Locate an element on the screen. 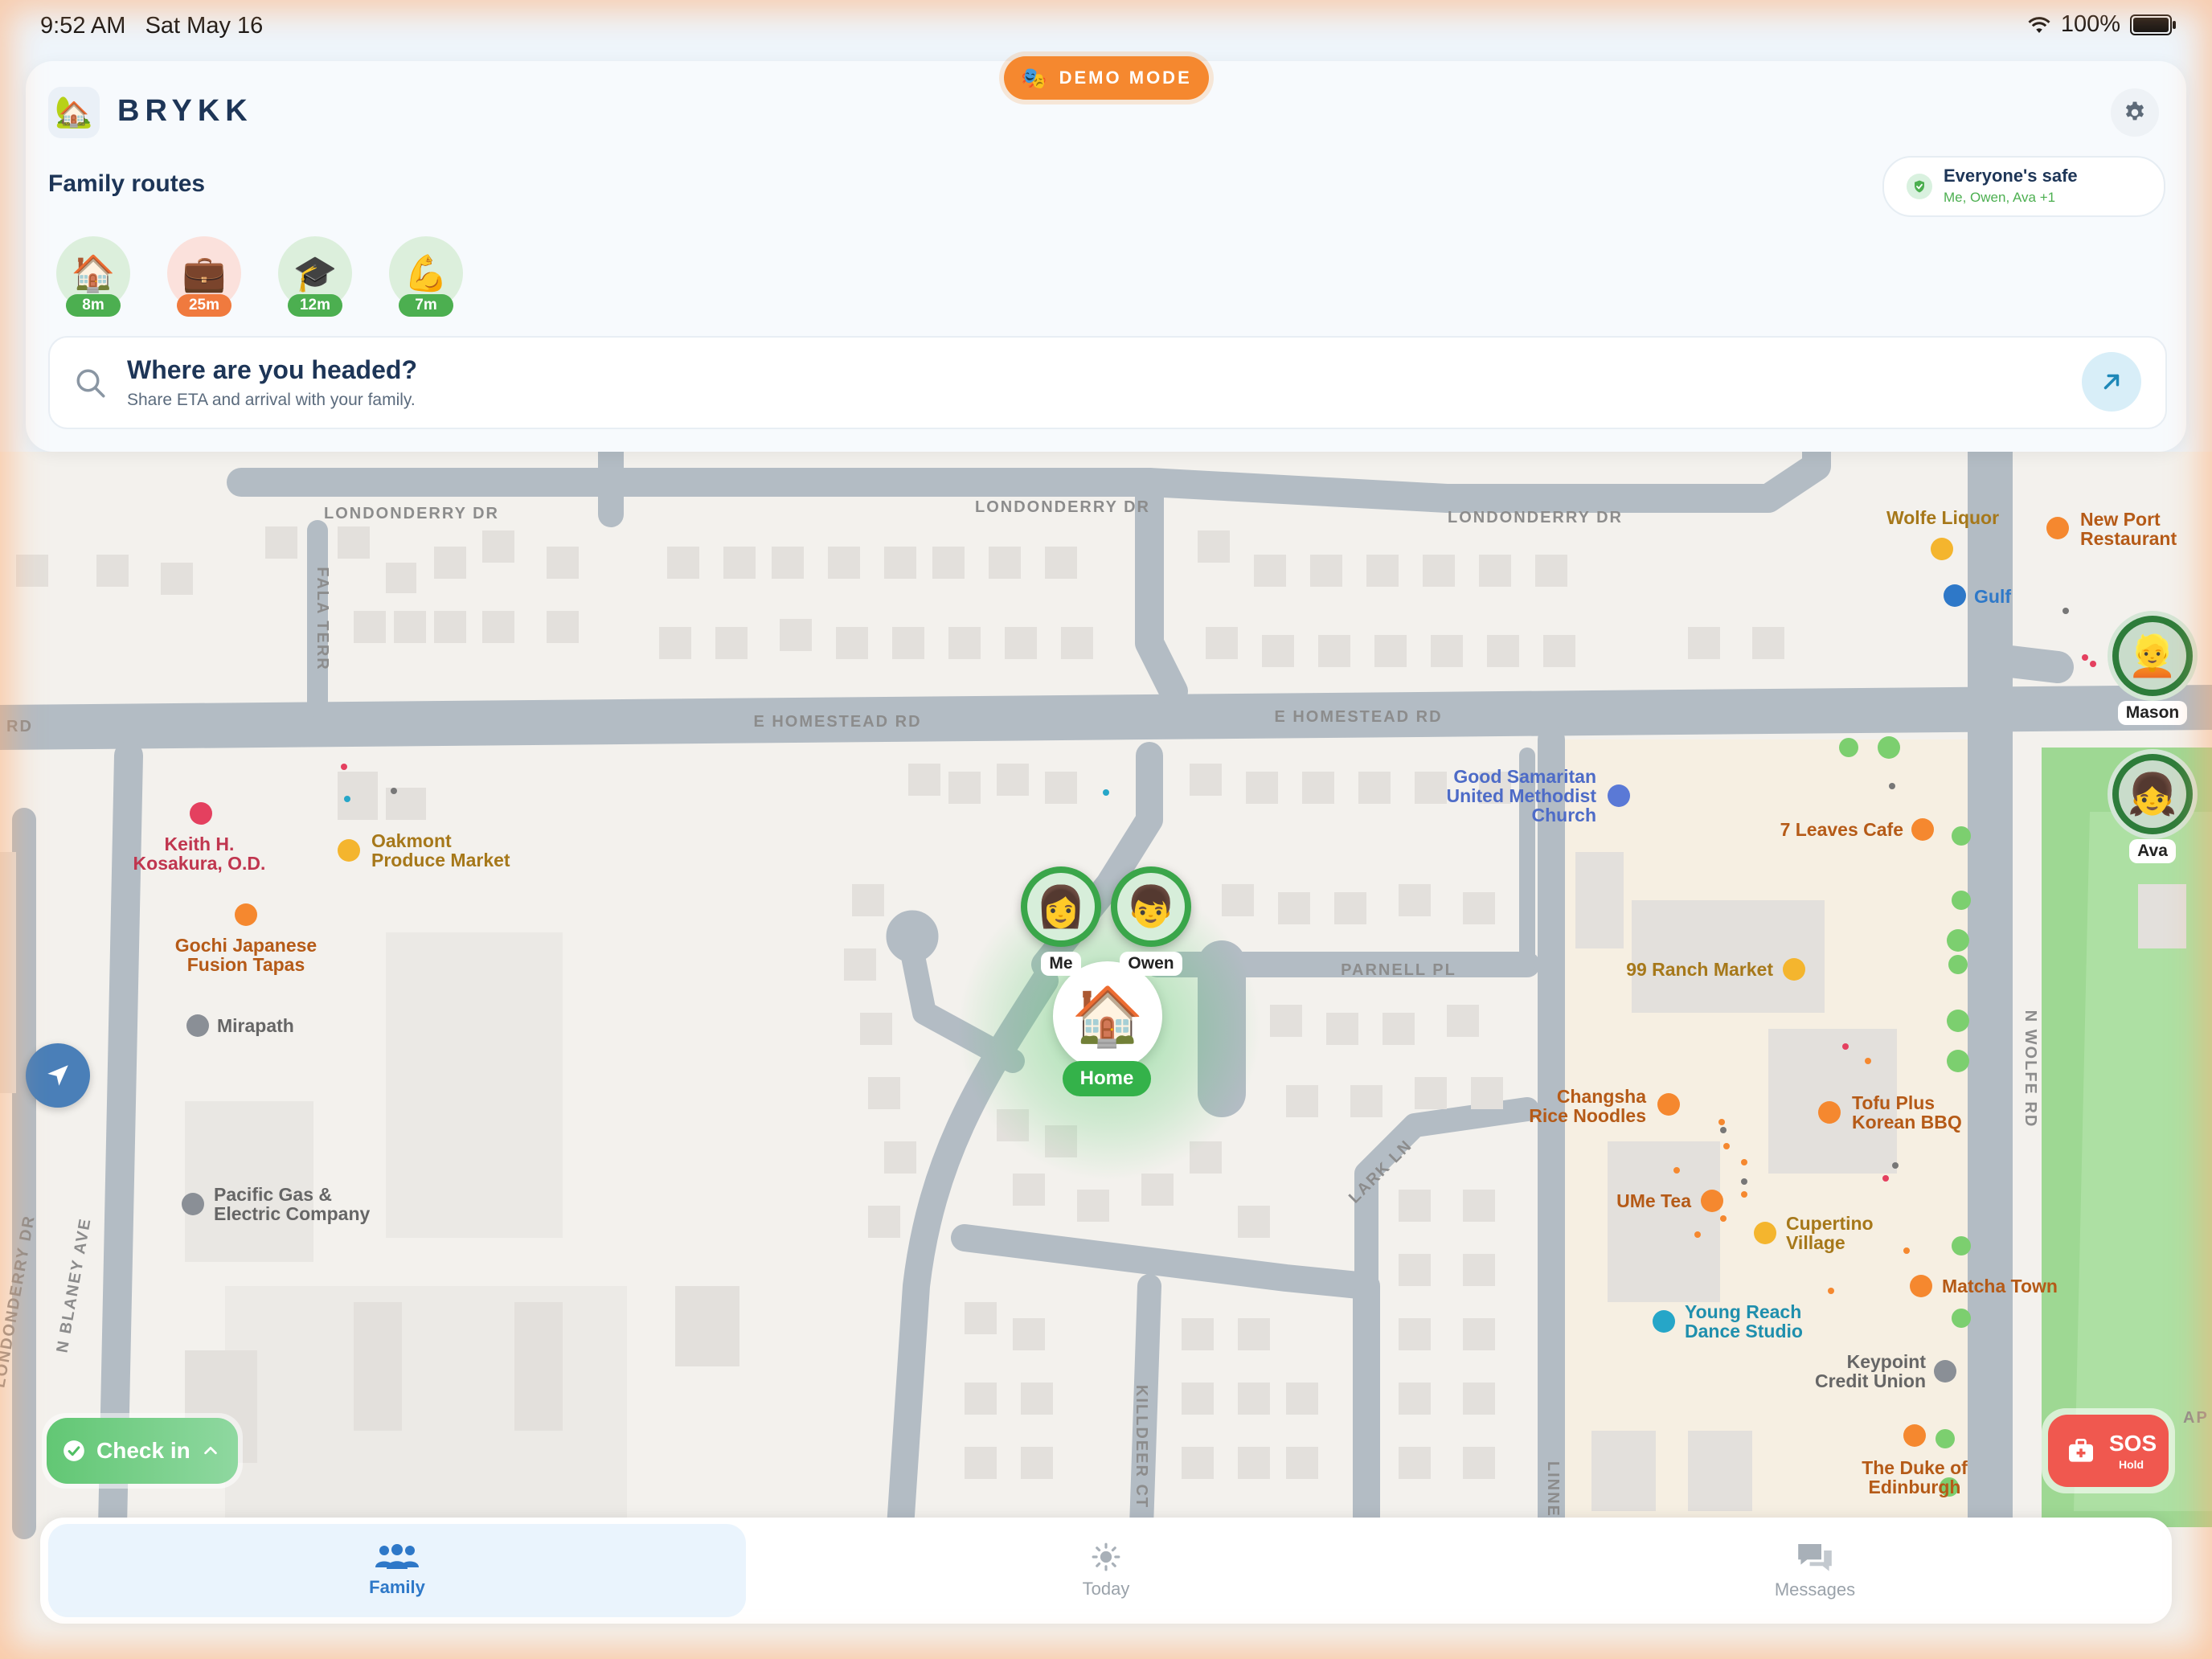 This screenshot has height=1659, width=2212. poi-label-2: Dance Studio is located at coordinates (1744, 1331).